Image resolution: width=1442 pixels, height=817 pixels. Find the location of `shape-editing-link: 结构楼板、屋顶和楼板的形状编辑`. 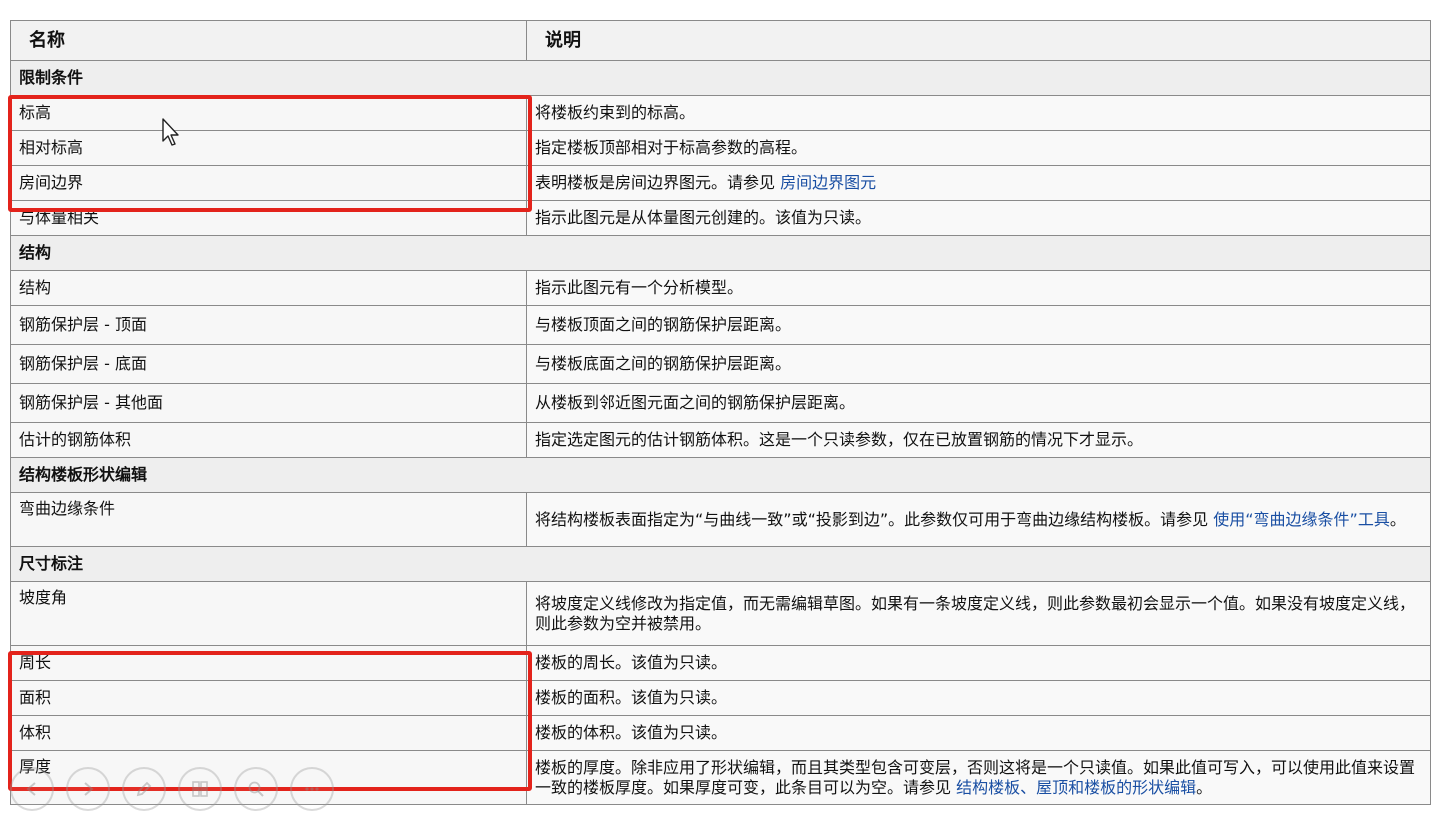

shape-editing-link: 结构楼板、屋顶和楼板的形状编辑 is located at coordinates (1076, 787).